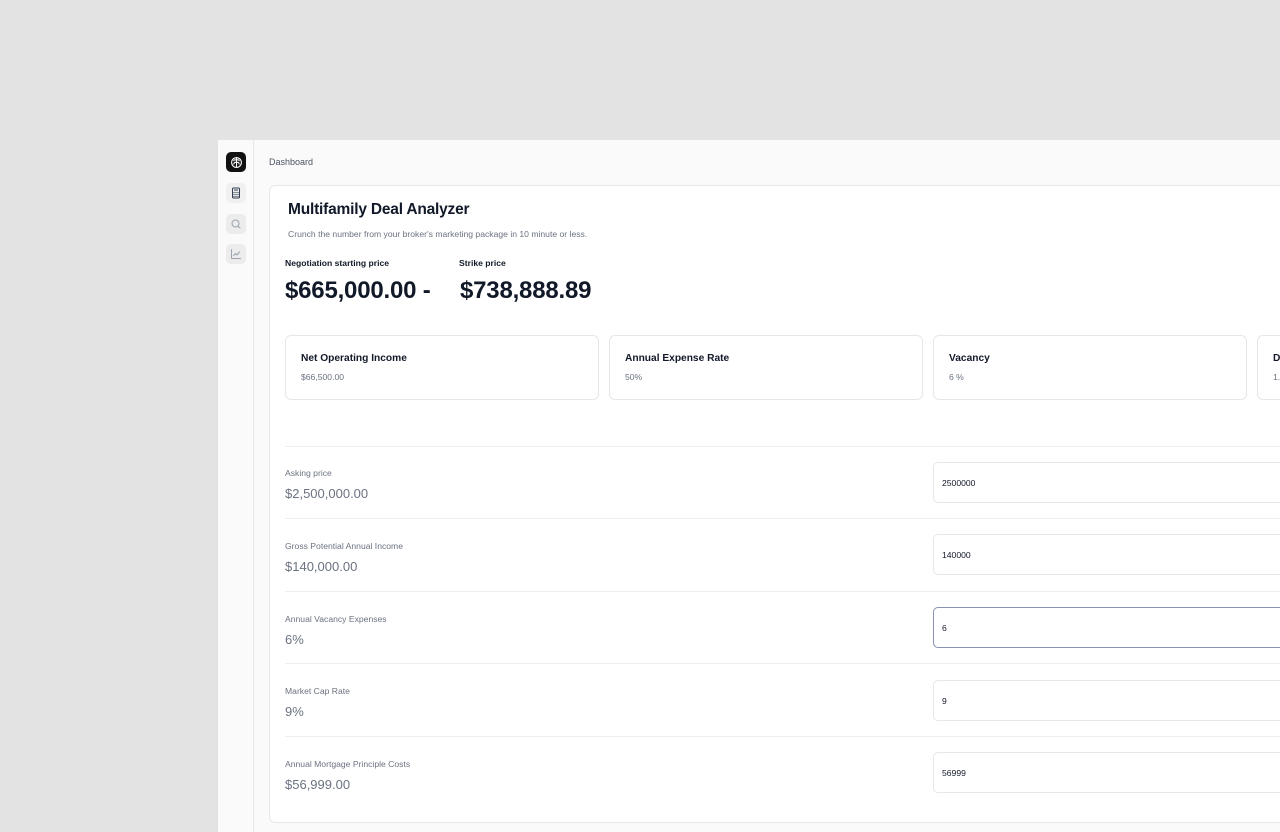  I want to click on stat-label: Net Operating Income, so click(354, 358).